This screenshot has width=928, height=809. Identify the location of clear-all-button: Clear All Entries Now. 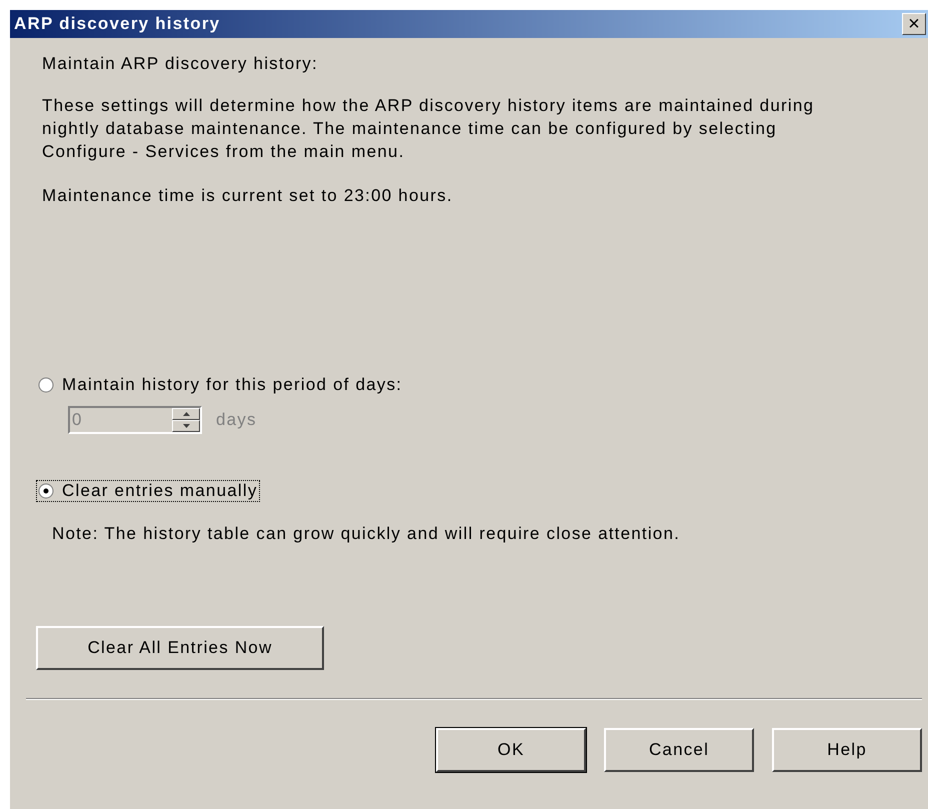
(180, 648).